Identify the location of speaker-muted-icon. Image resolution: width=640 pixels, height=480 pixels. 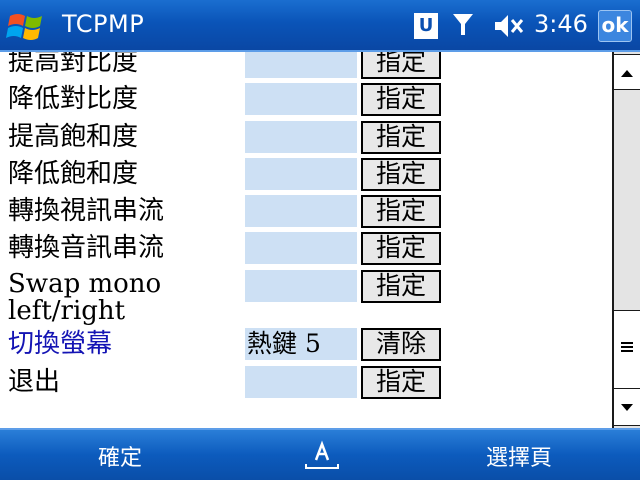
(509, 26).